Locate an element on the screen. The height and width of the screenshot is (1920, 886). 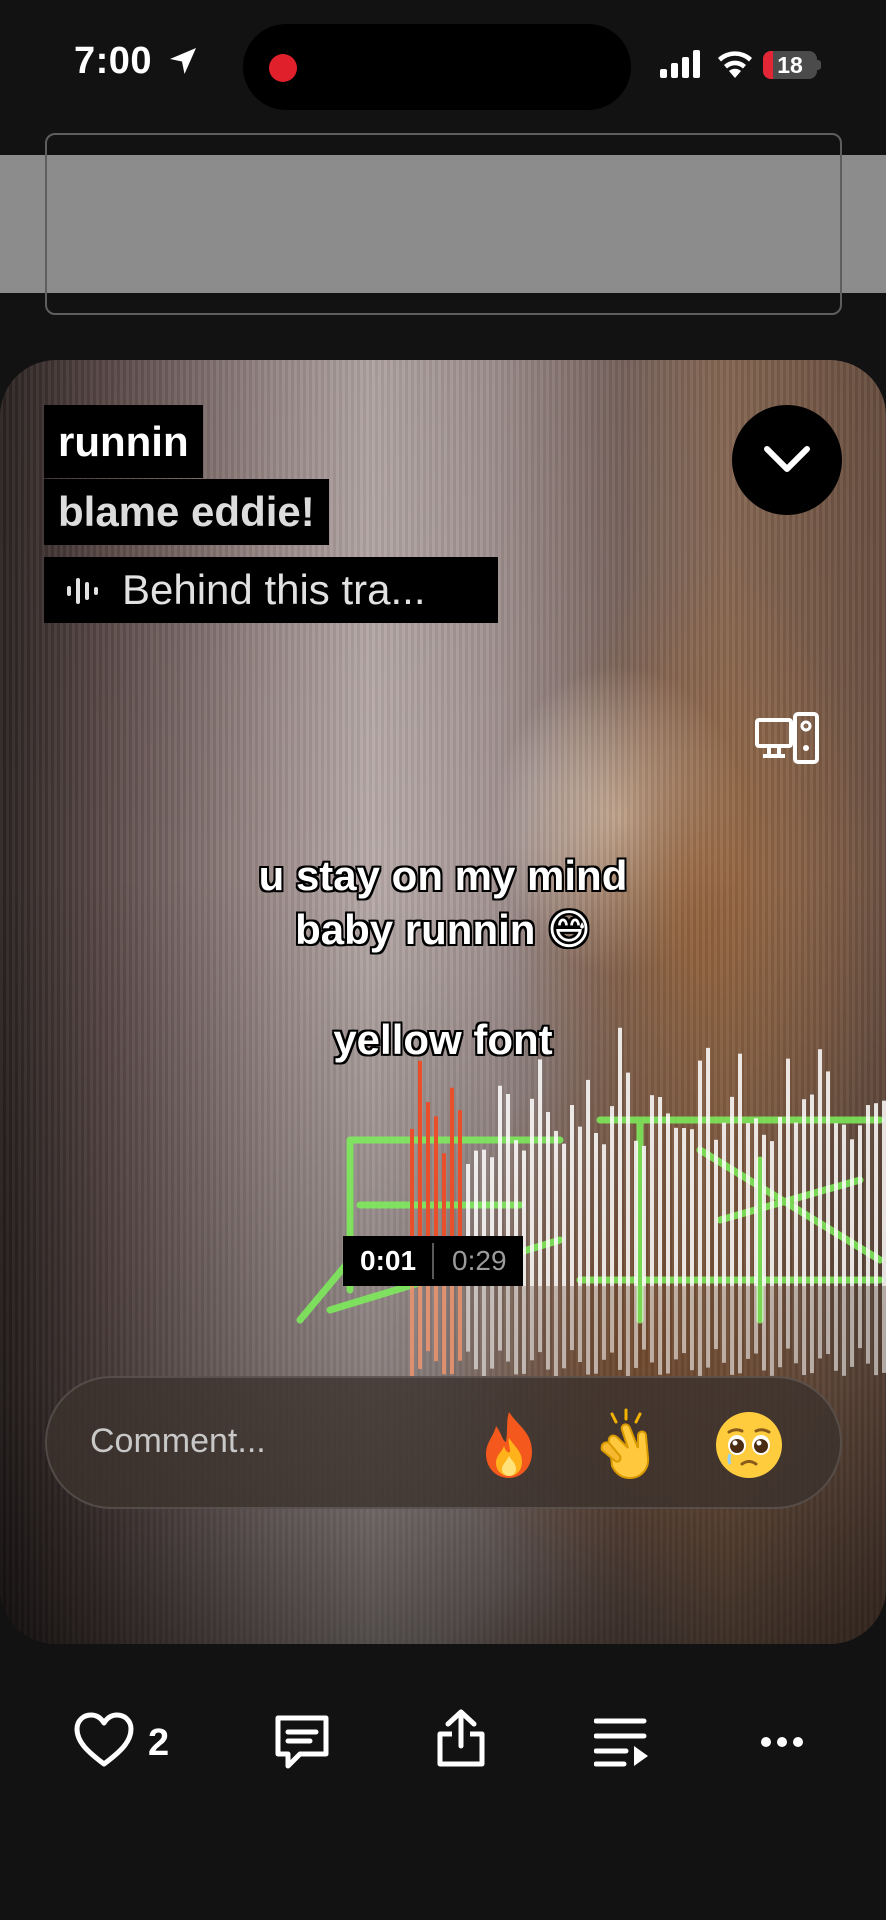
audio-bars-icon is located at coordinates (82, 591).